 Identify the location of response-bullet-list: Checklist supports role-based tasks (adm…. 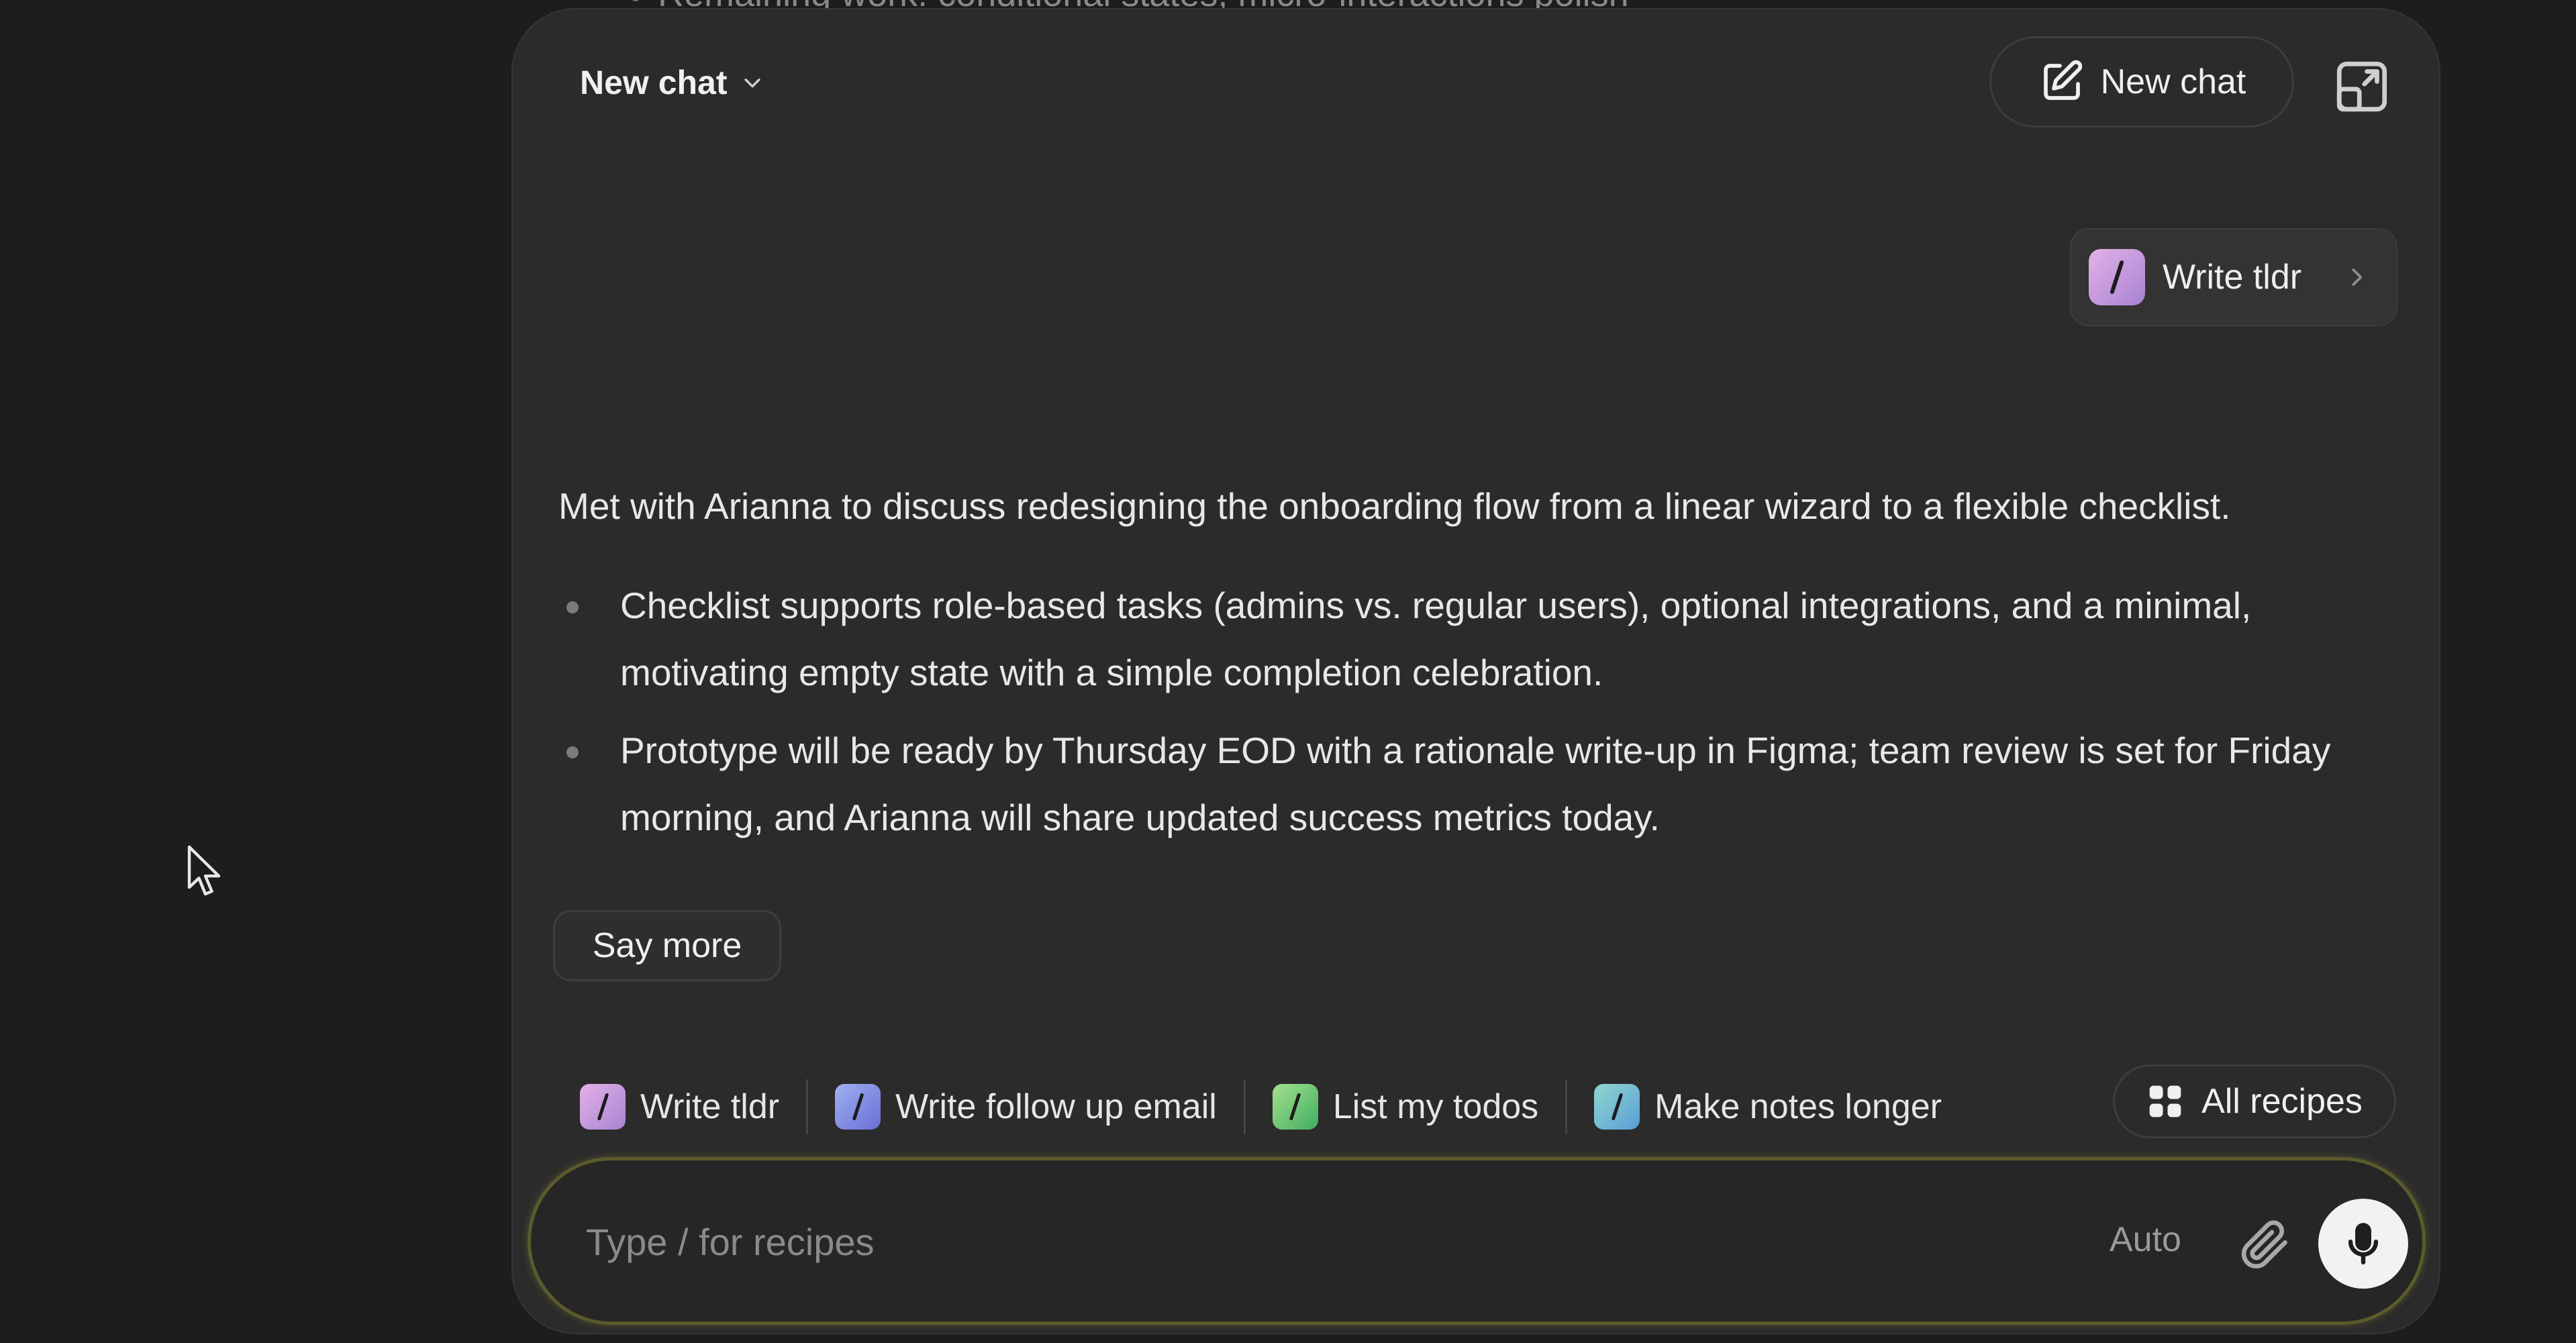
(1484, 712).